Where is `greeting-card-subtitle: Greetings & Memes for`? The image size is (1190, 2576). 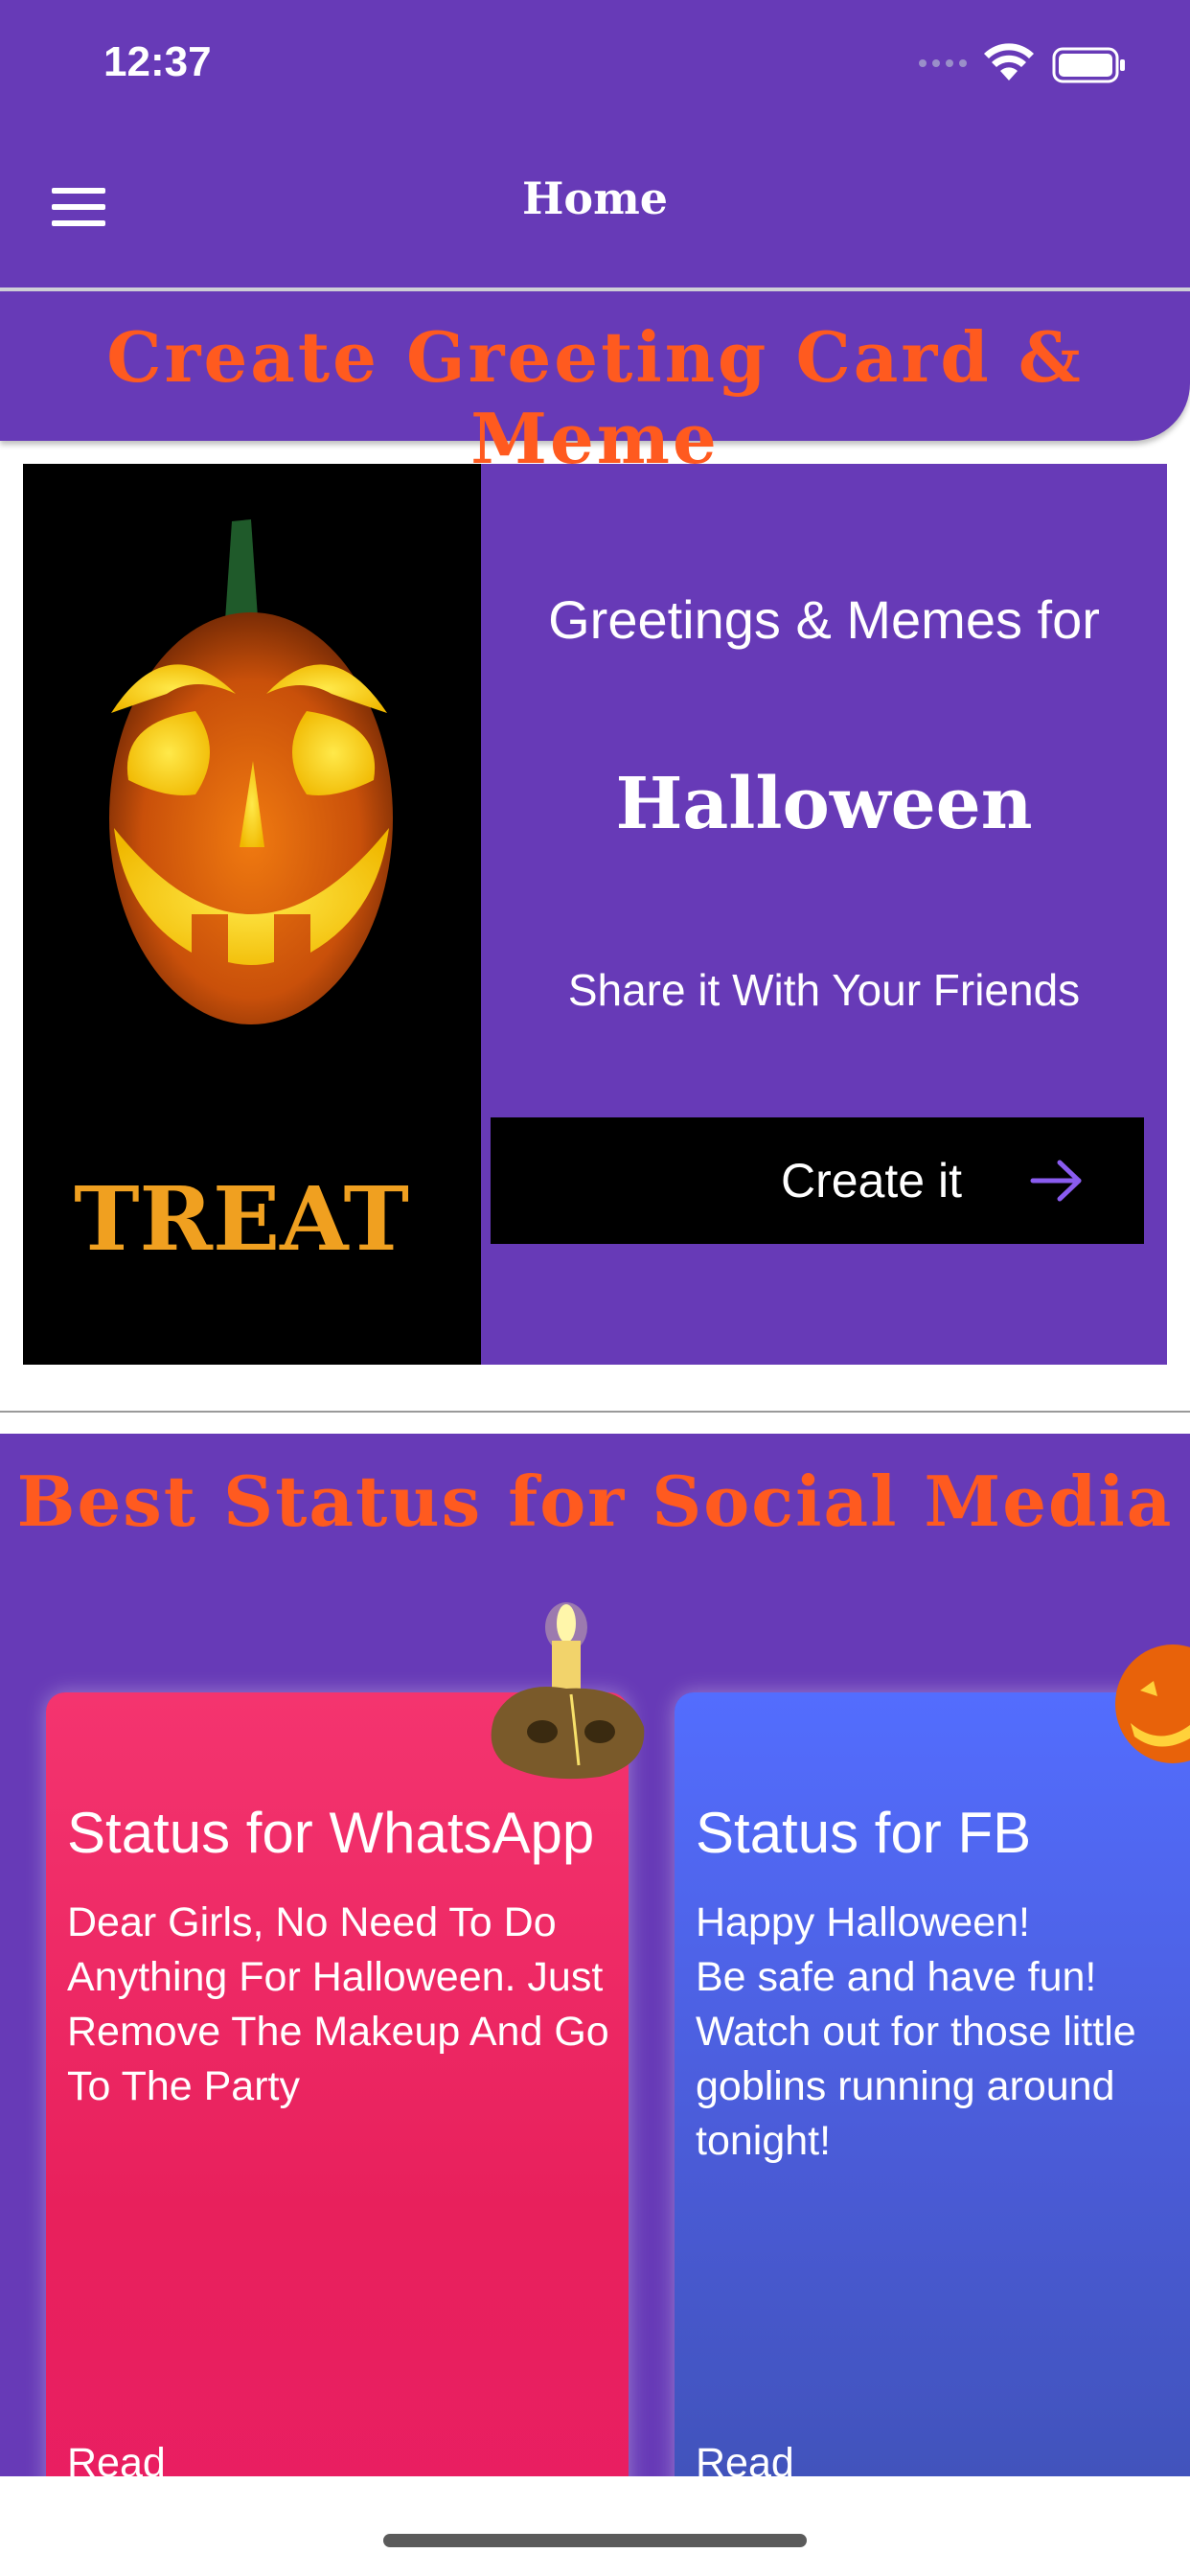
greeting-card-subtitle: Greetings & Memes for is located at coordinates (824, 619).